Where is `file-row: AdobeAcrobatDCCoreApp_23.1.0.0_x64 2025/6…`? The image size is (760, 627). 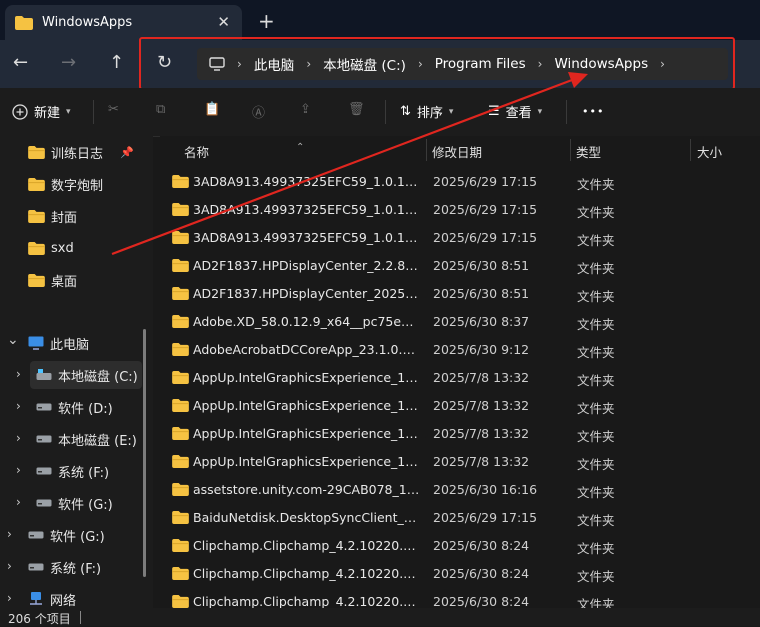 file-row: AdobeAcrobatDCCoreApp_23.1.0.0_x64 2025/6… is located at coordinates (460, 350).